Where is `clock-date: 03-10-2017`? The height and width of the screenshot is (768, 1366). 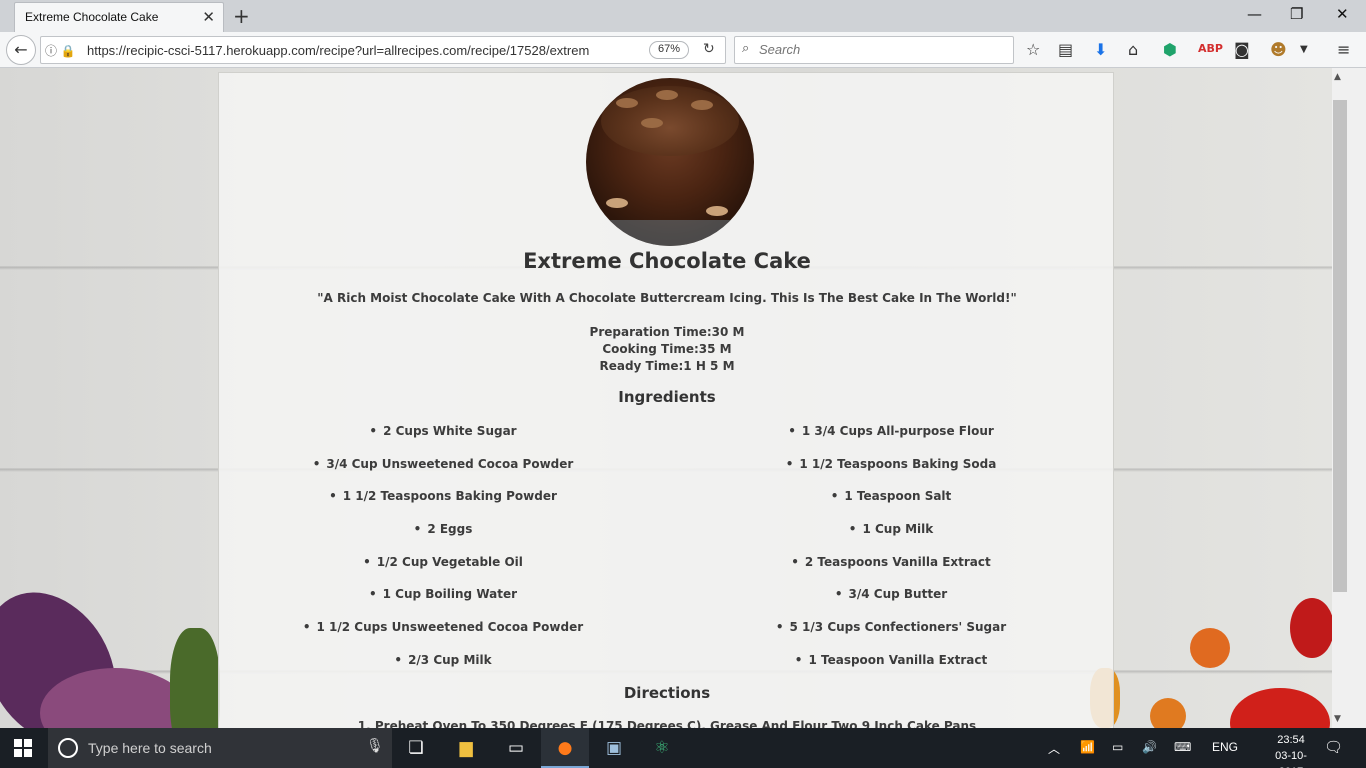 clock-date: 03-10-2017 is located at coordinates (1291, 759).